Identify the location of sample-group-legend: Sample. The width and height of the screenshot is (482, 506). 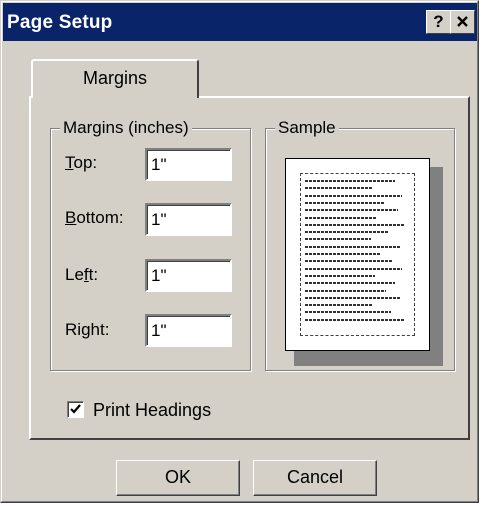
(307, 128).